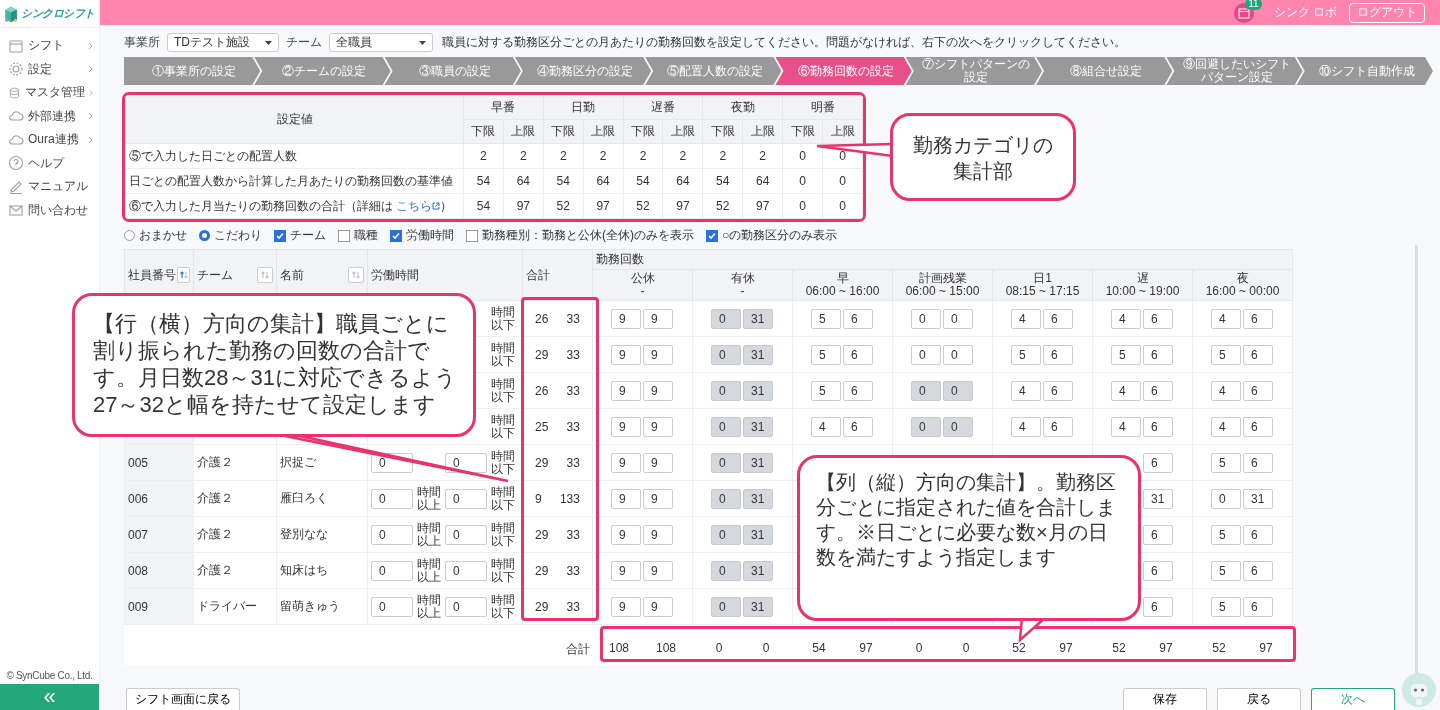  I want to click on sidebar-item: 外部連携, so click(49, 116).